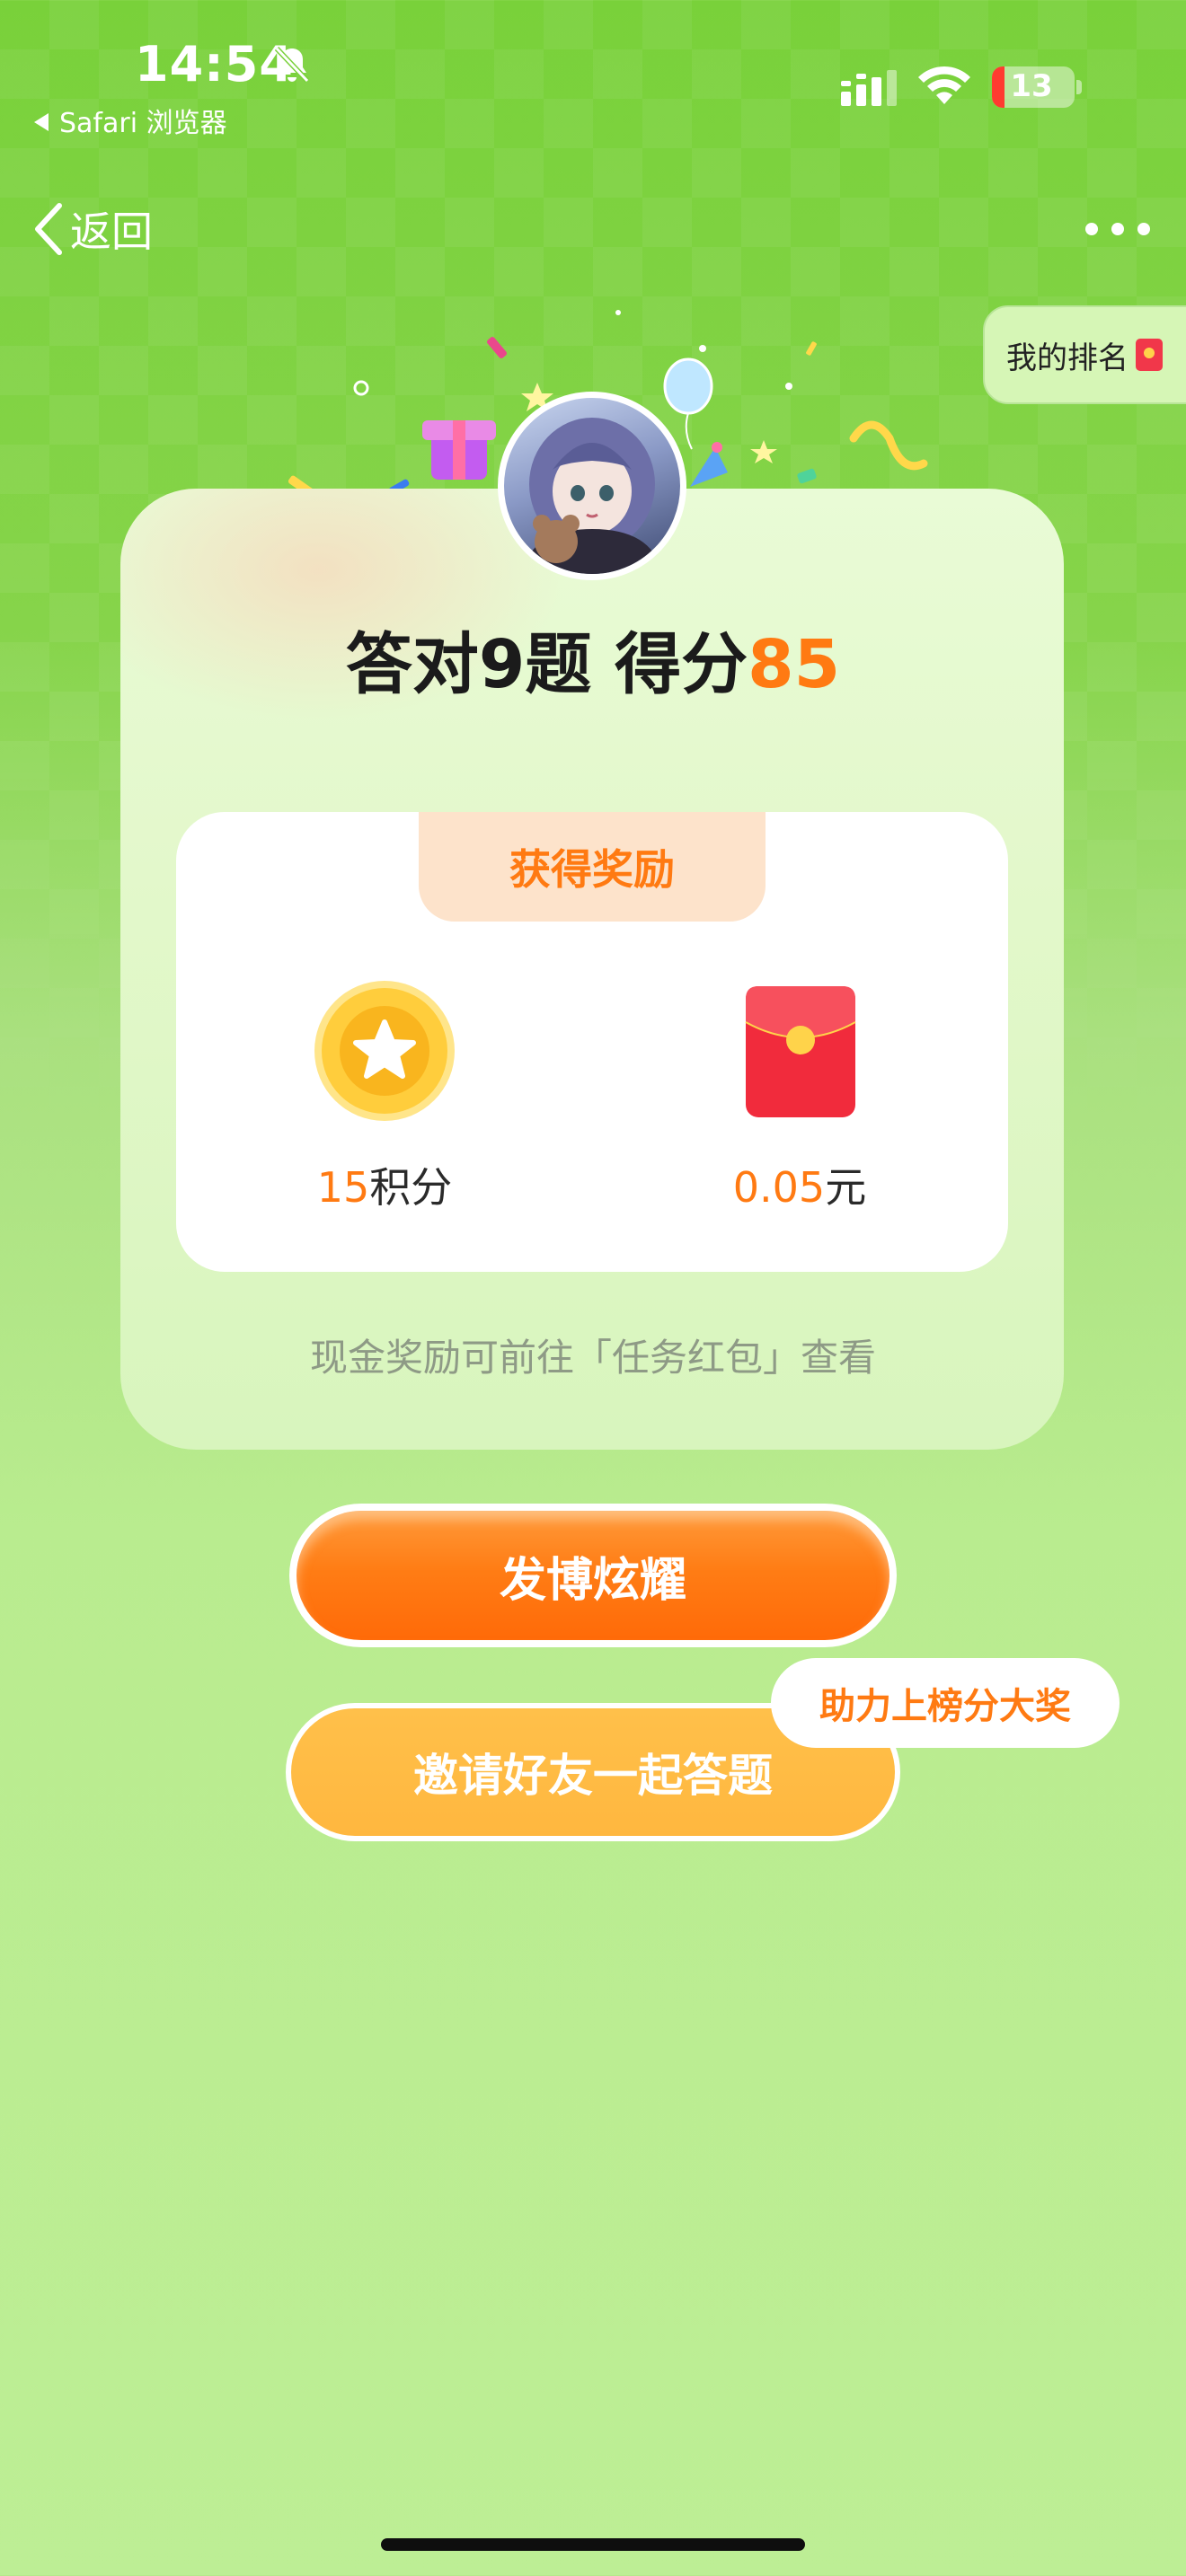 This screenshot has width=1186, height=2576. What do you see at coordinates (546, 664) in the screenshot?
I see `score-prefix: 答对9题 得分` at bounding box center [546, 664].